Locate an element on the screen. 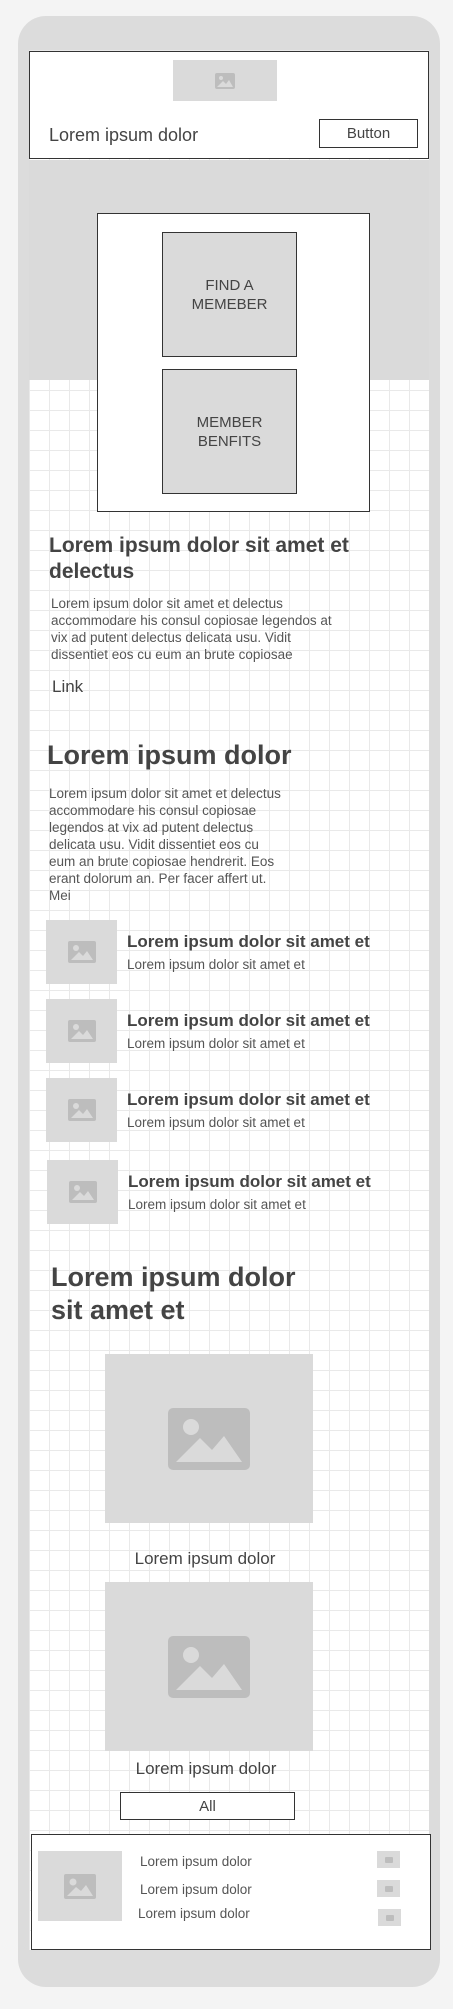 This screenshot has width=453, height=2009. intro-link: Link is located at coordinates (67, 687).